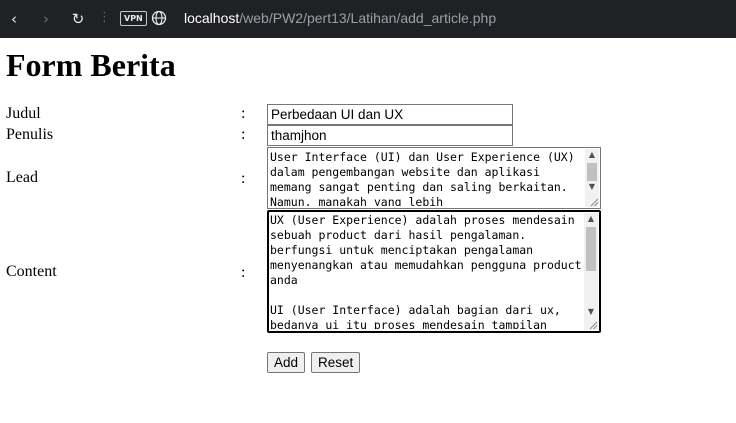 The height and width of the screenshot is (423, 736). What do you see at coordinates (243, 134) in the screenshot?
I see `penulis-colon: :` at bounding box center [243, 134].